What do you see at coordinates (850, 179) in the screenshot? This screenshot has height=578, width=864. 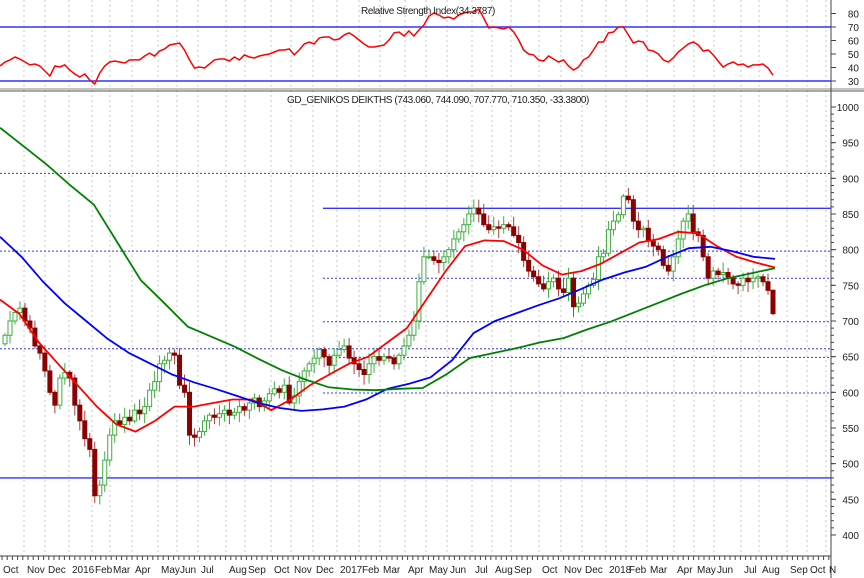 I see `y-tick-label: 900` at bounding box center [850, 179].